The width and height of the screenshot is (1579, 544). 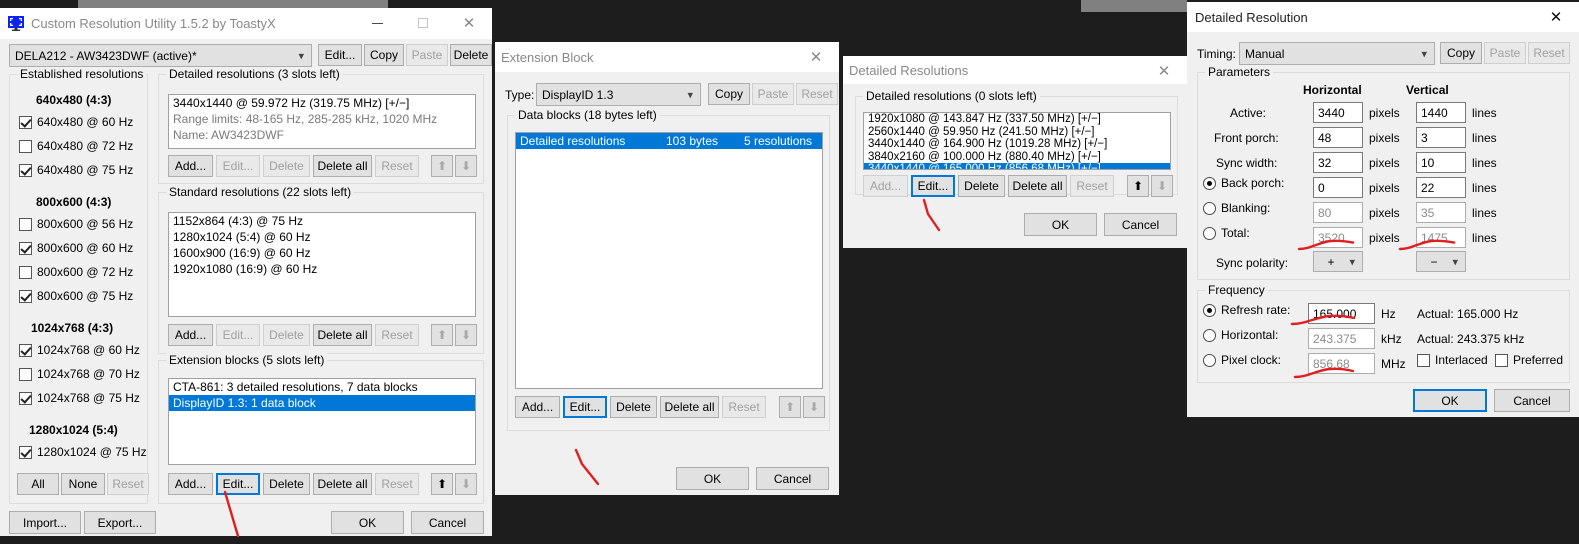 What do you see at coordinates (1037, 186) in the screenshot?
I see `detres-deleteall-button: Delete all` at bounding box center [1037, 186].